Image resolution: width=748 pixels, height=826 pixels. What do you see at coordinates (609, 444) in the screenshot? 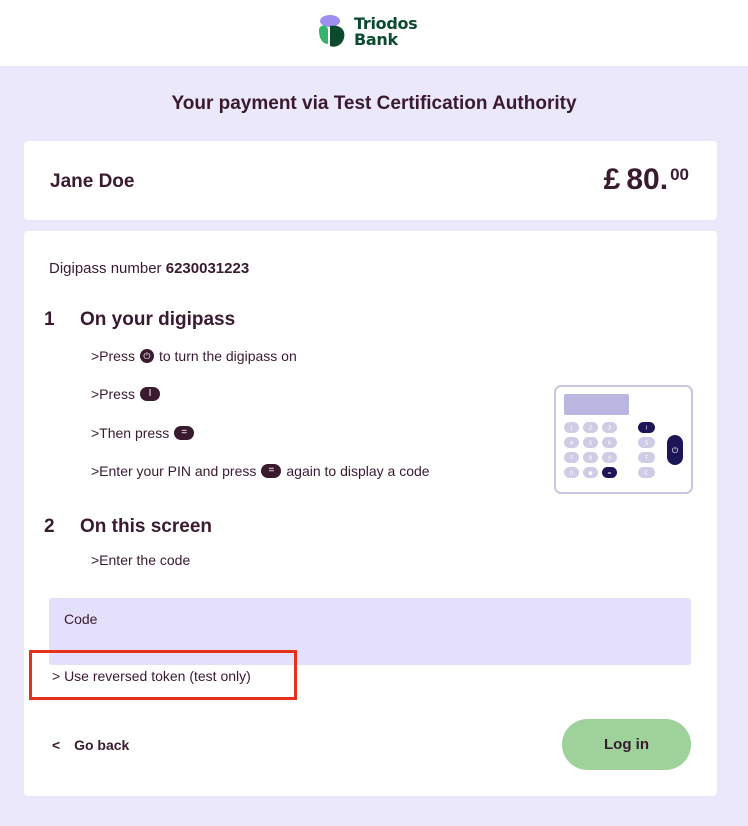
I see `svg-text: 6` at bounding box center [609, 444].